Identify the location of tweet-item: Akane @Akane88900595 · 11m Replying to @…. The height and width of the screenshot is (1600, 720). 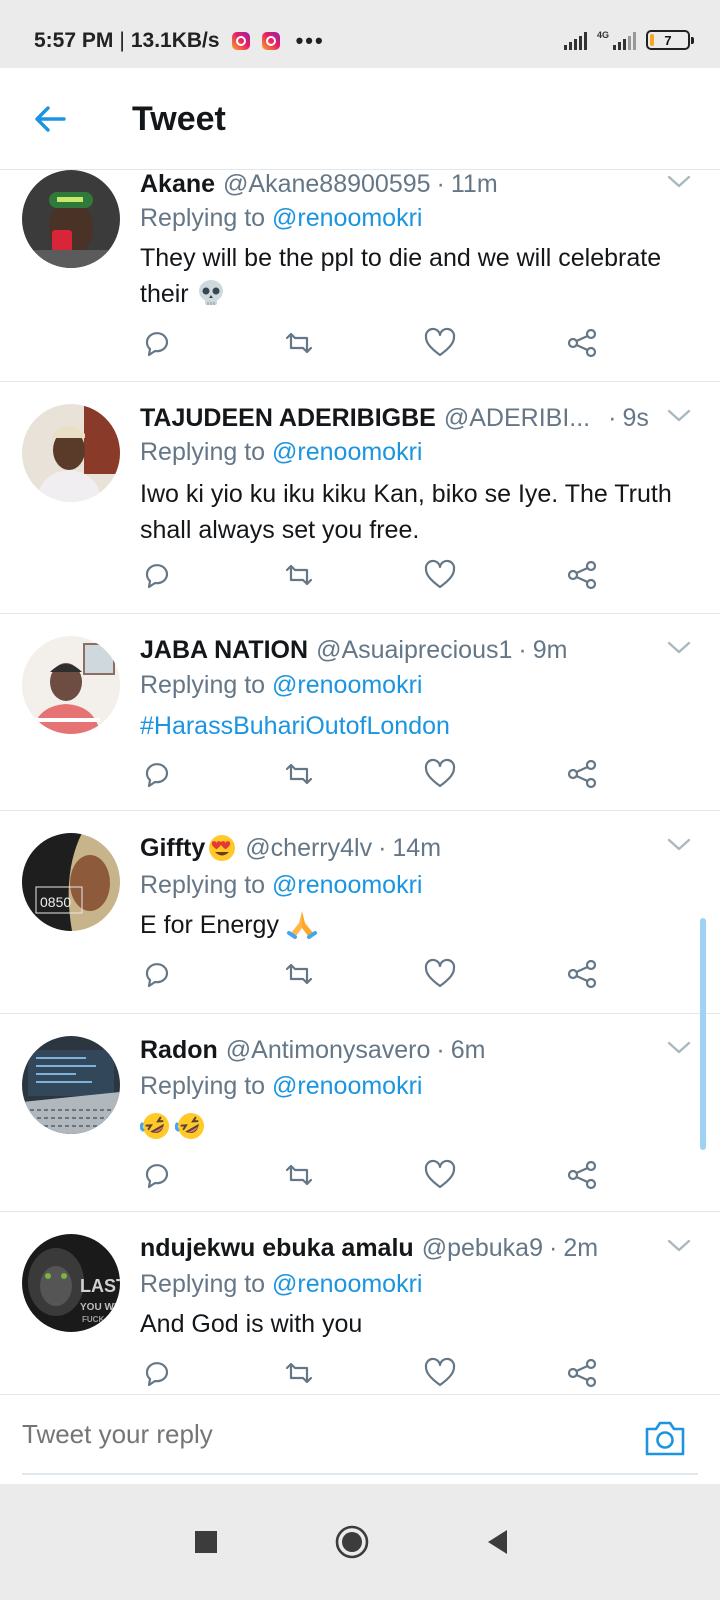
(360, 276).